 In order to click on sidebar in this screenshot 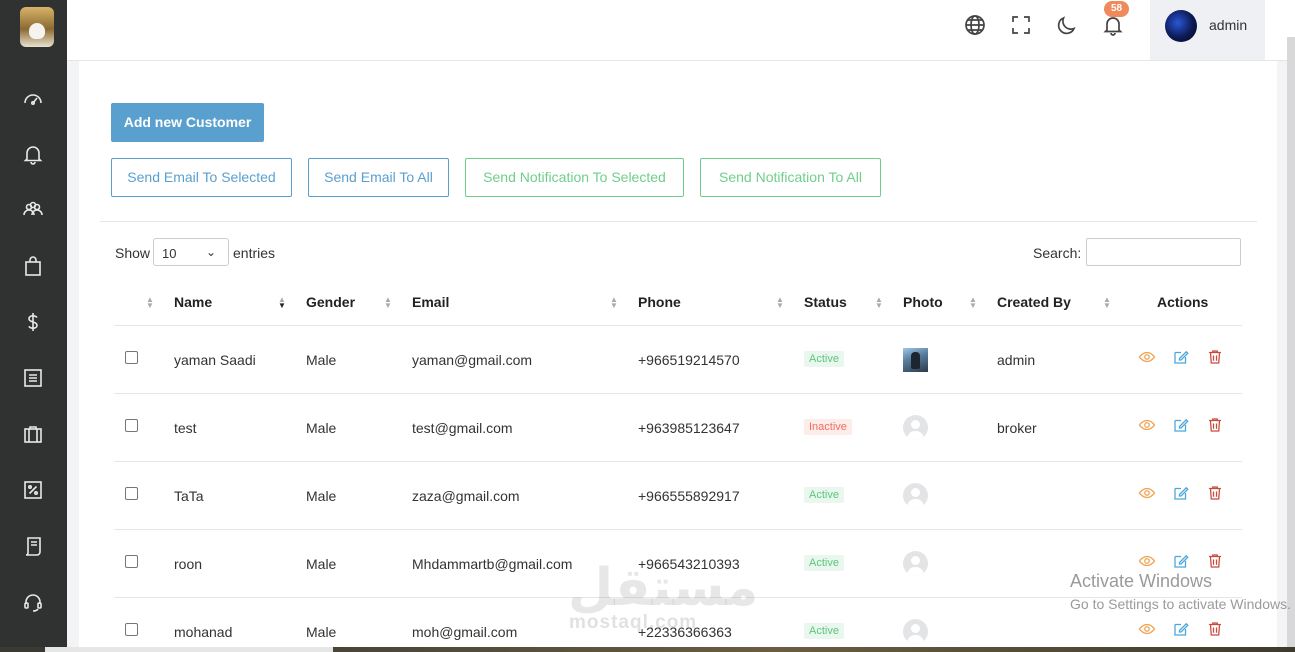, I will do `click(33, 326)`.